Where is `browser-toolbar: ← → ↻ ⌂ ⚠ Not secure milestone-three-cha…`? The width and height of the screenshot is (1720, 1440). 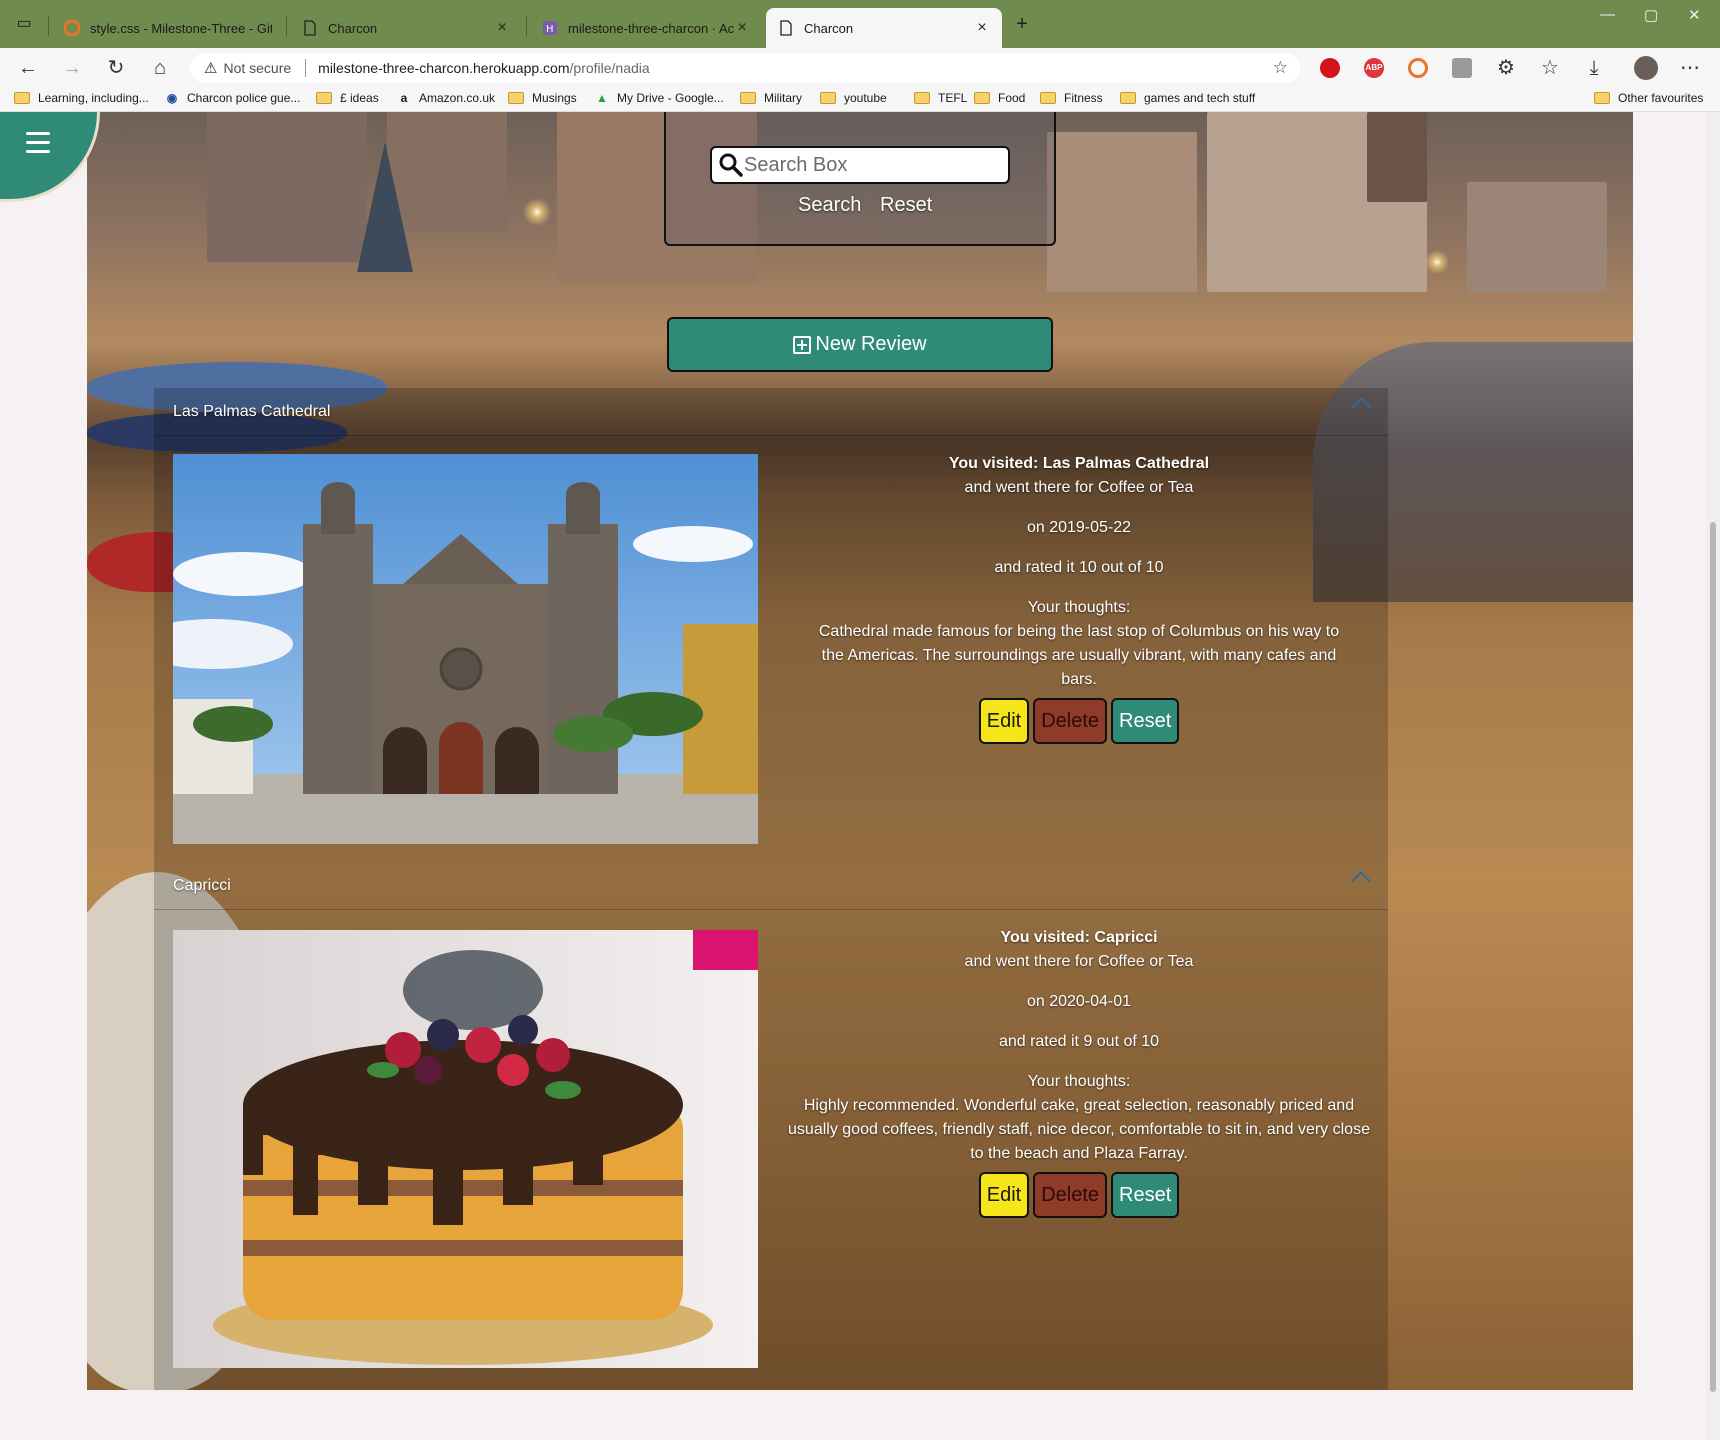 browser-toolbar: ← → ↻ ⌂ ⚠ Not secure milestone-three-cha… is located at coordinates (860, 68).